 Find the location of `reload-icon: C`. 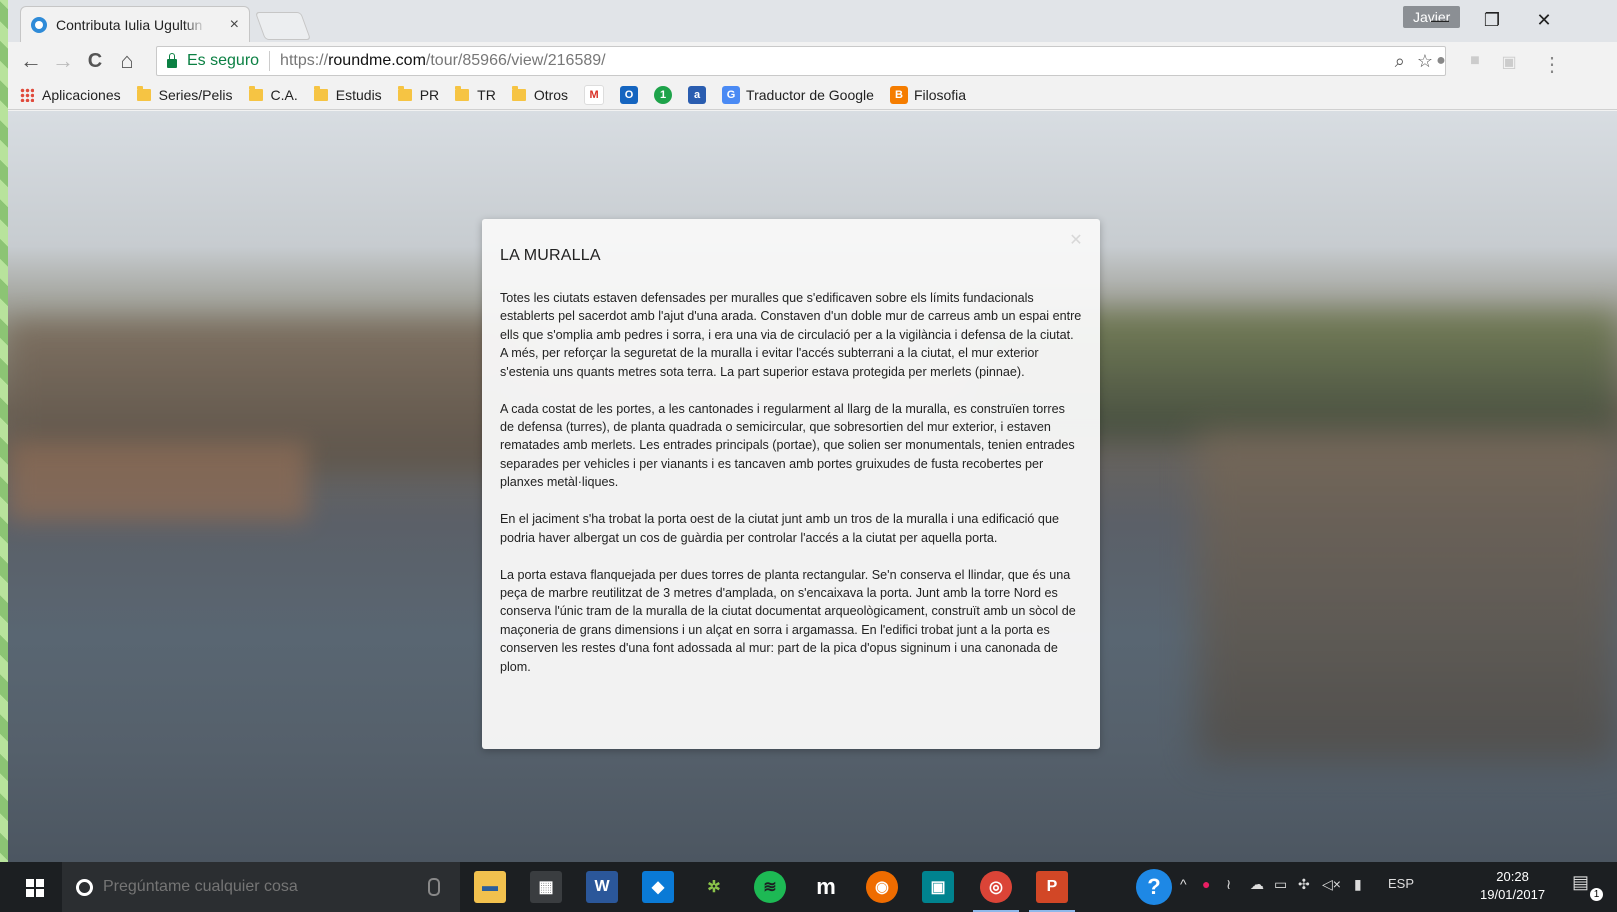

reload-icon: C is located at coordinates (95, 61).